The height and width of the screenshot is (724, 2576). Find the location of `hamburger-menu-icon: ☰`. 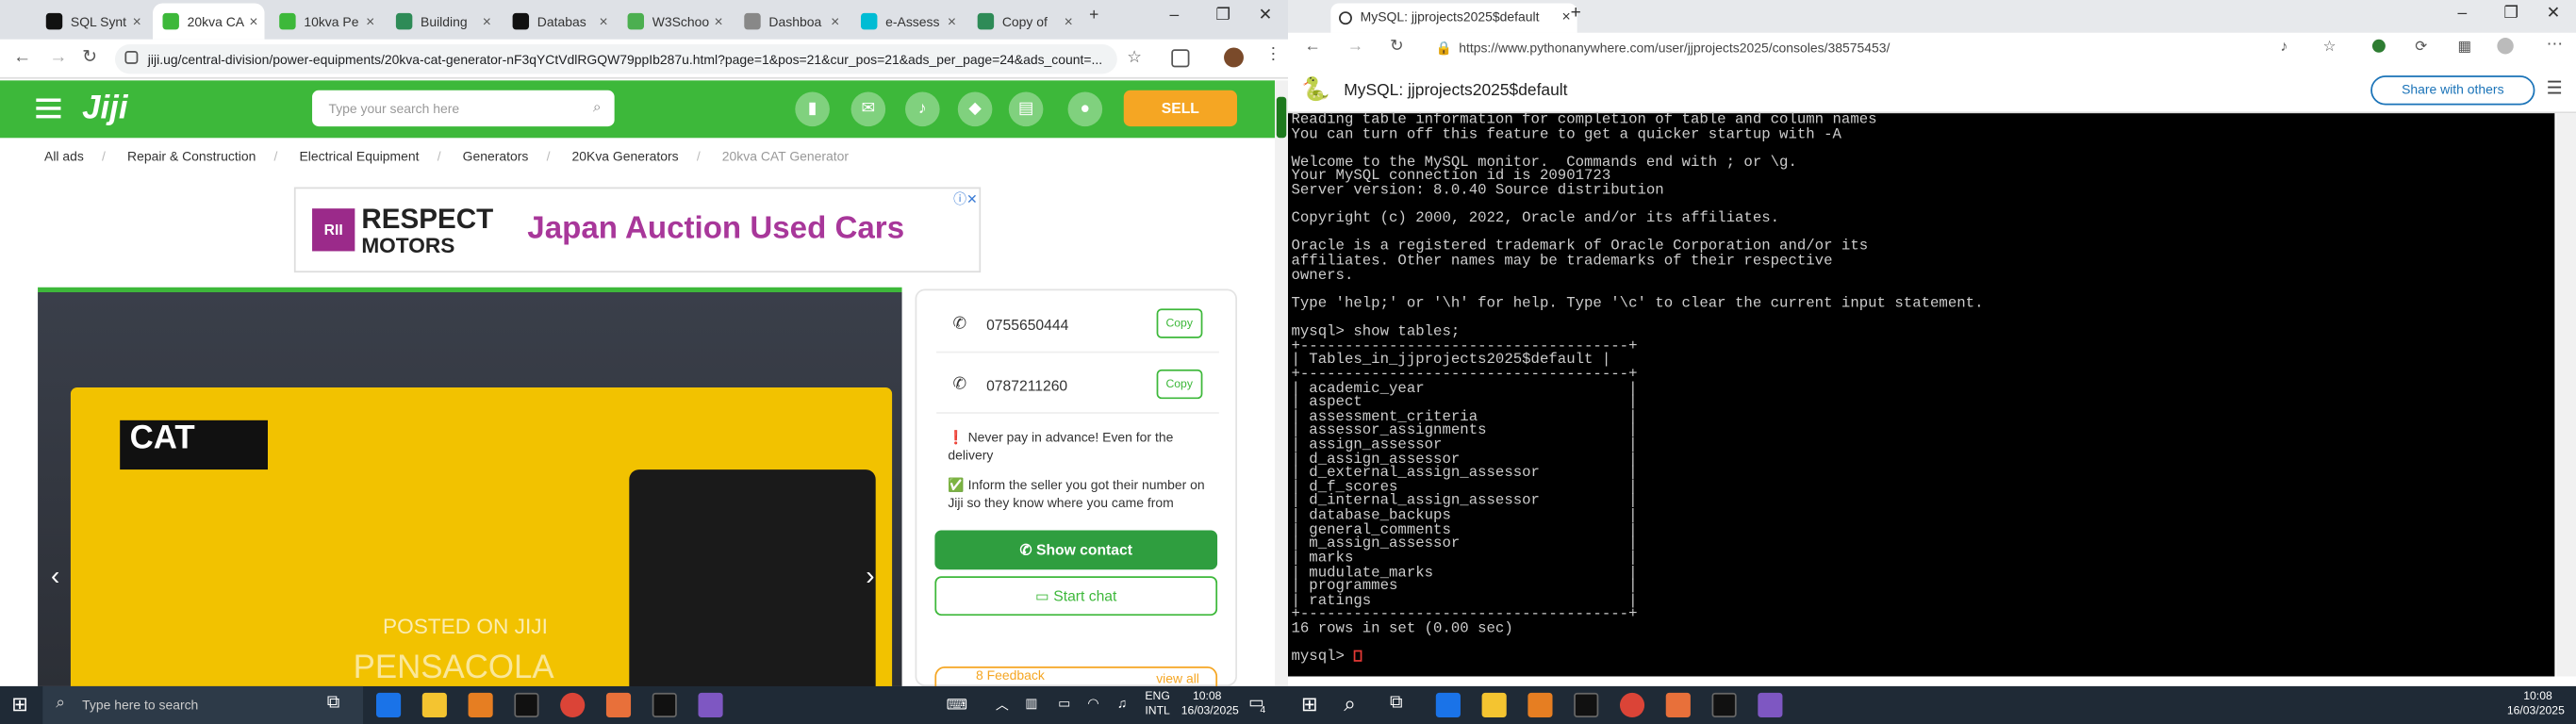

hamburger-menu-icon: ☰ is located at coordinates (2555, 88).